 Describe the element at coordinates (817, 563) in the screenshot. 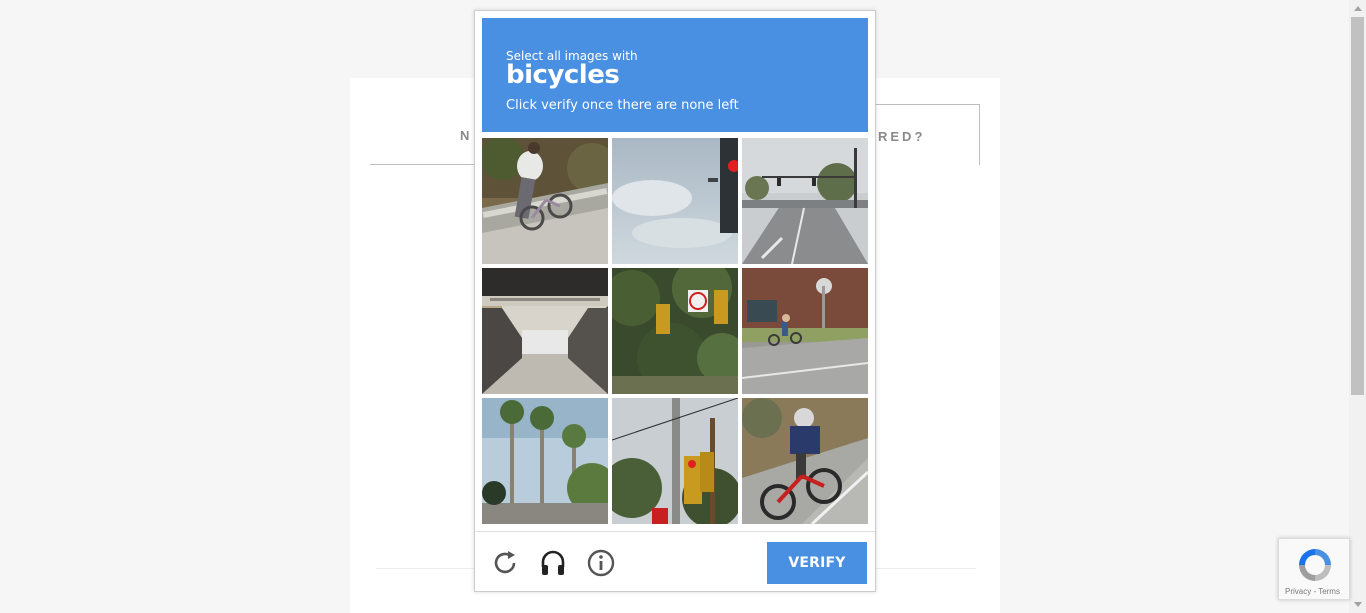

I see `verify-button: VERIFY` at that location.